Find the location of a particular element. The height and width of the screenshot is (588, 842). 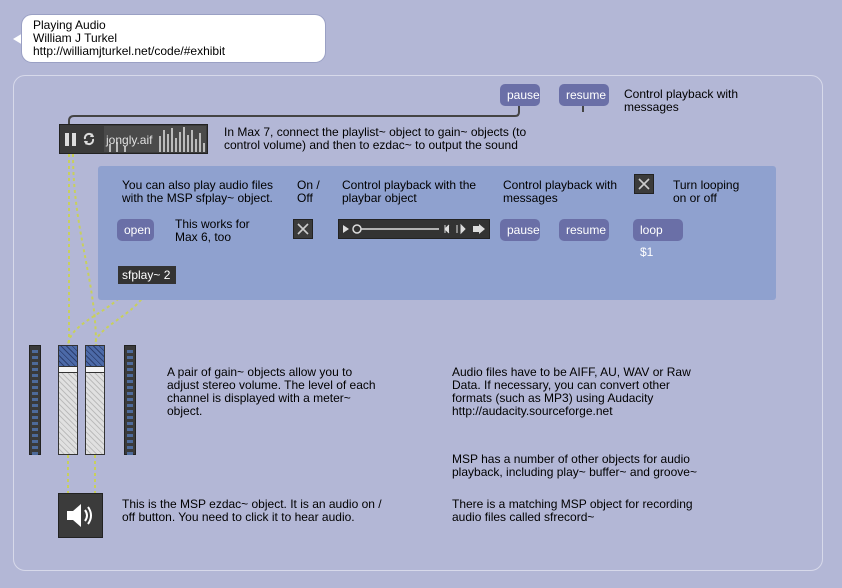

resume-message: resume is located at coordinates (584, 95).